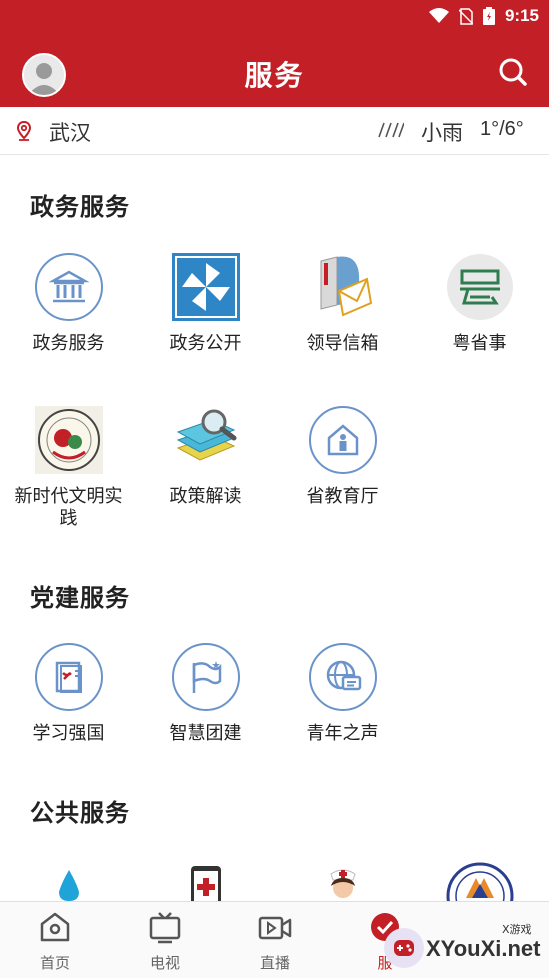  I want to click on search-icon, so click(513, 72).